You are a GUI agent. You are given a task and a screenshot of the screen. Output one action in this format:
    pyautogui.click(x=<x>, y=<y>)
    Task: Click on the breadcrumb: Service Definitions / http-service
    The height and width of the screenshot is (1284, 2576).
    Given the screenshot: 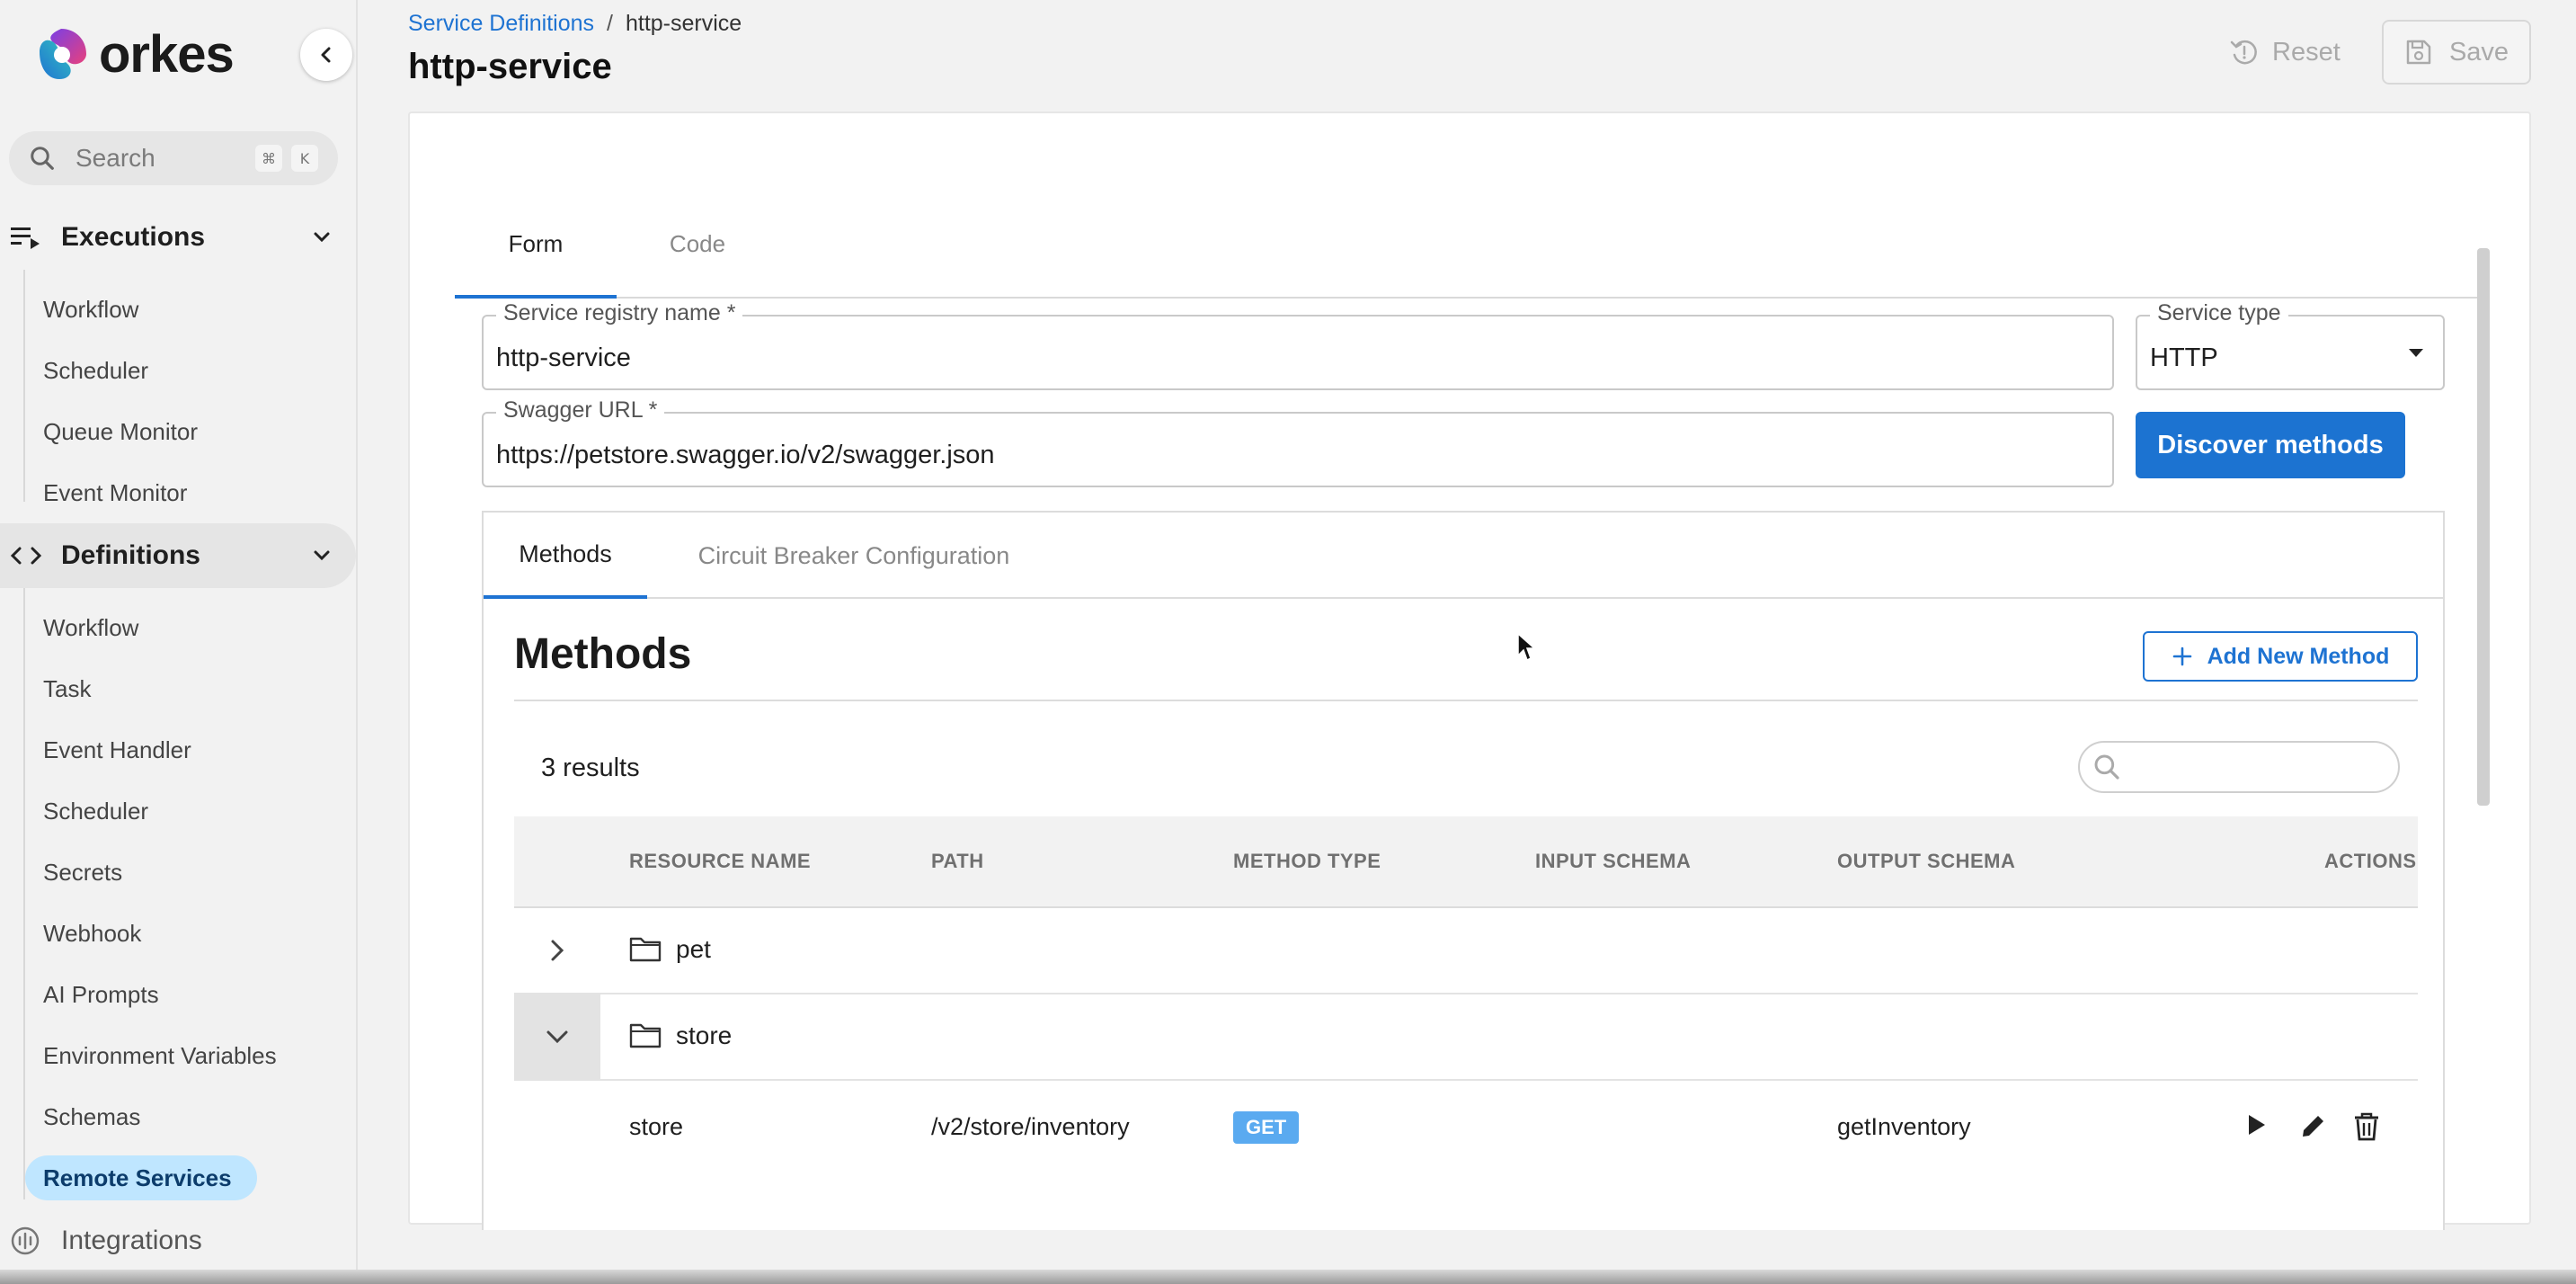 What is the action you would take?
    pyautogui.click(x=575, y=24)
    